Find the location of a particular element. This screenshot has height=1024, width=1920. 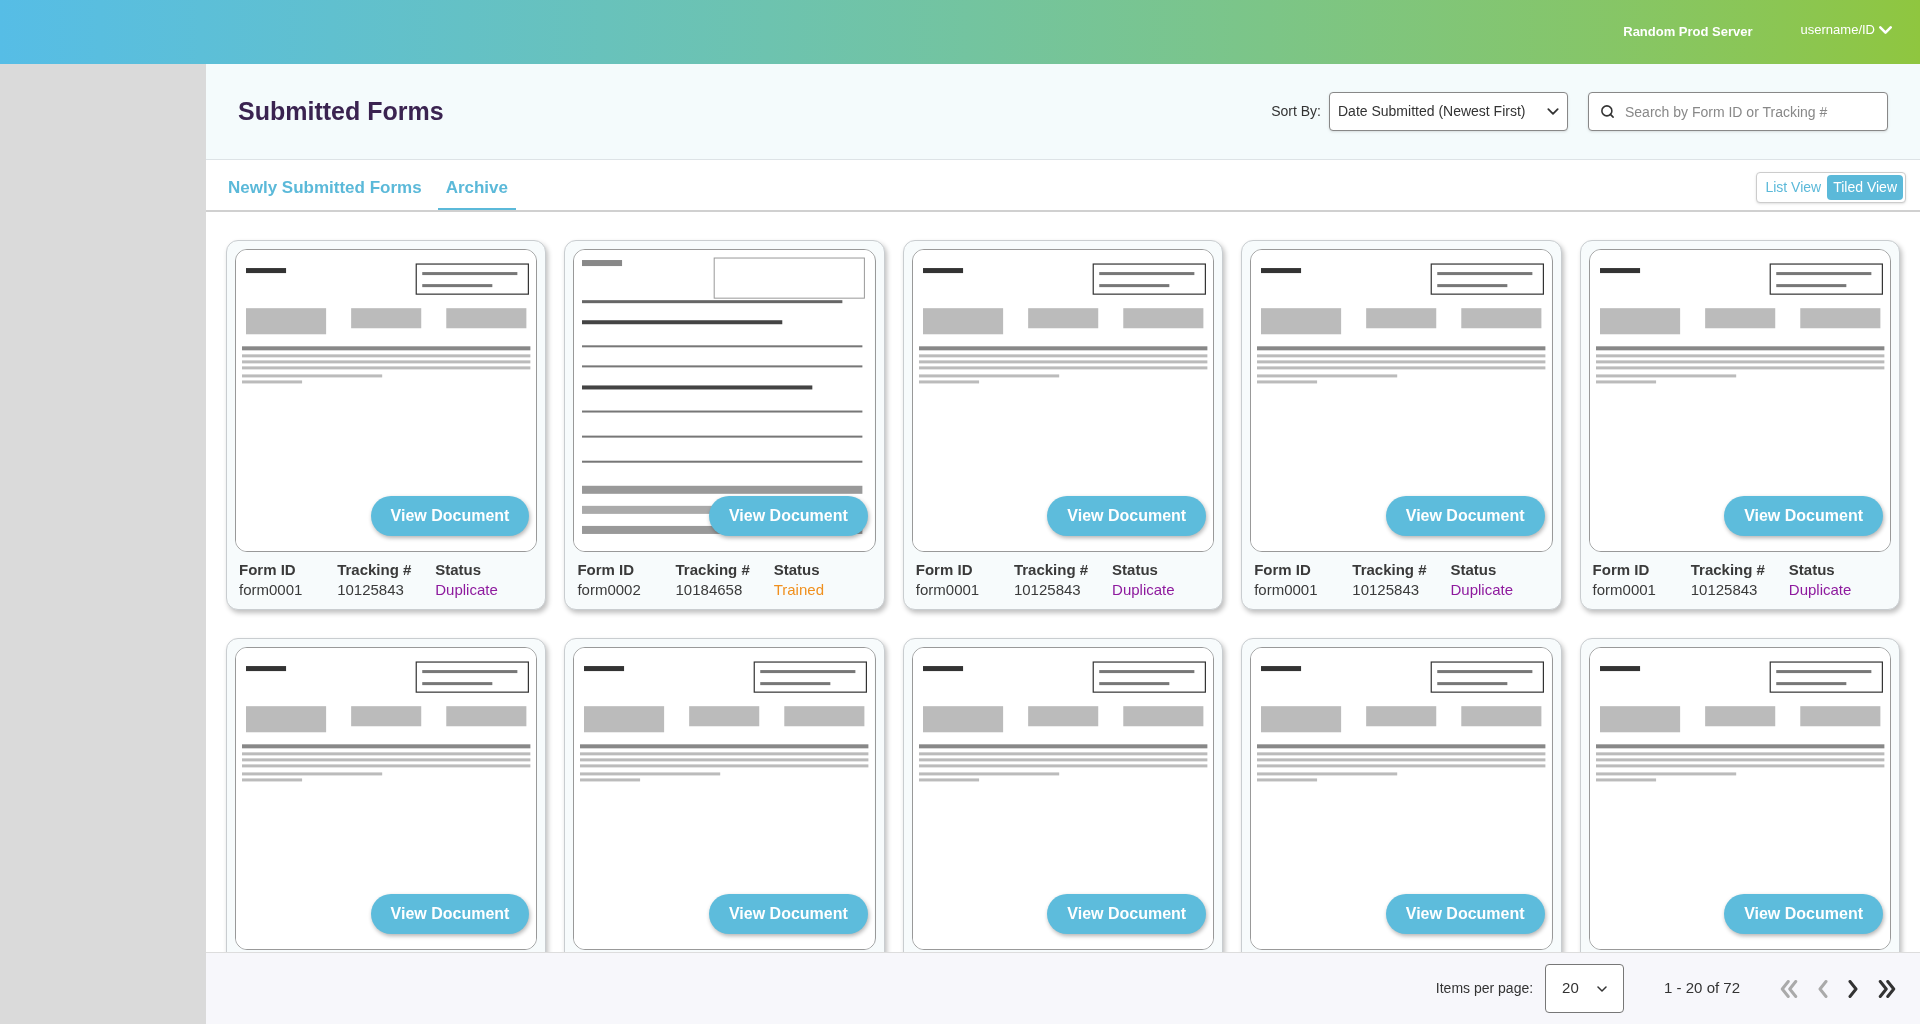

last-page-button is located at coordinates (1887, 988).